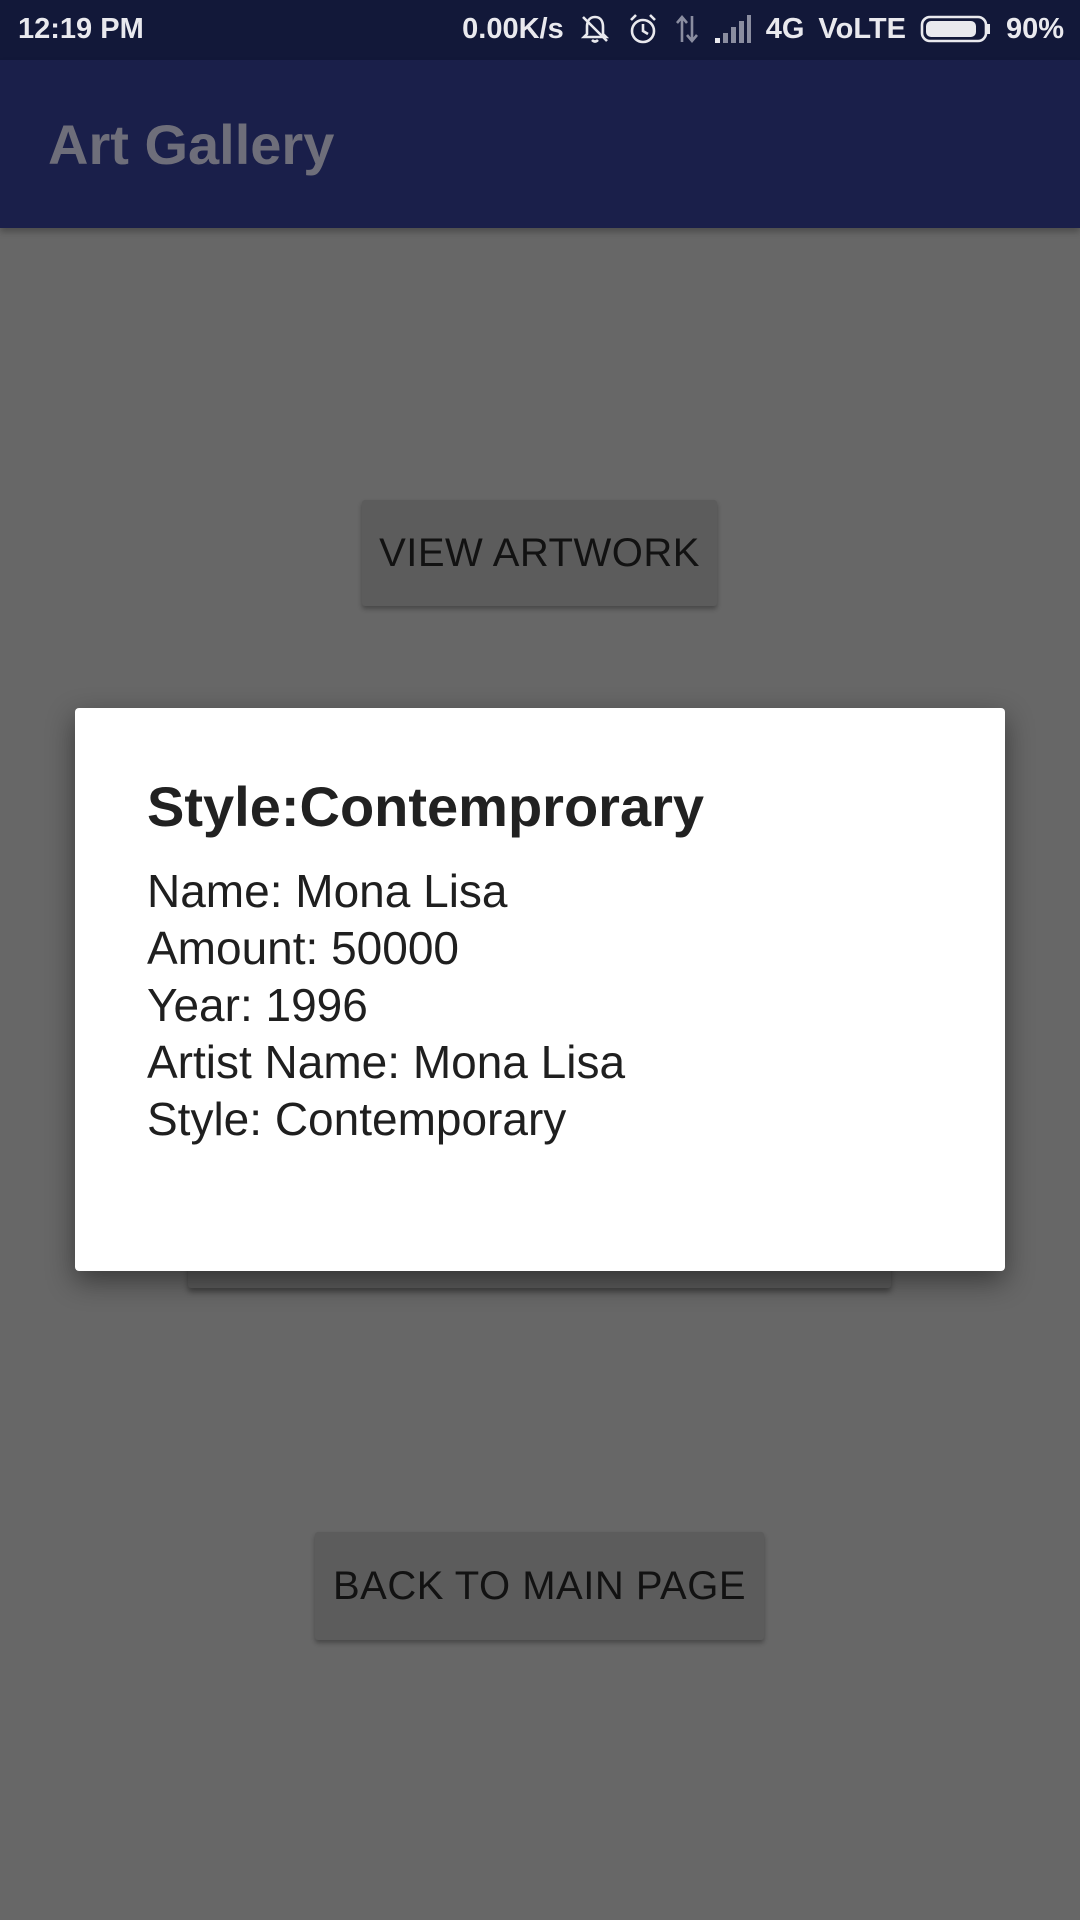 The width and height of the screenshot is (1080, 1920). I want to click on artwork-amount-line: Amount: 50000, so click(303, 948).